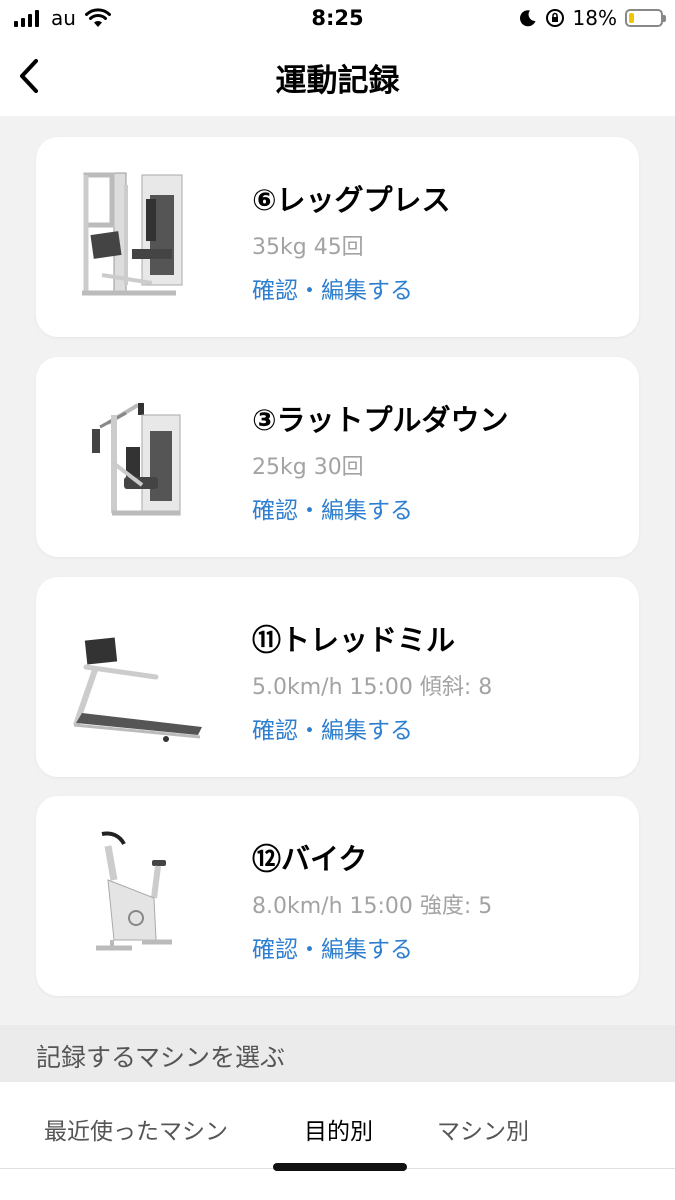 The width and height of the screenshot is (675, 1200). Describe the element at coordinates (134, 891) in the screenshot. I see `exercise-bike-image` at that location.